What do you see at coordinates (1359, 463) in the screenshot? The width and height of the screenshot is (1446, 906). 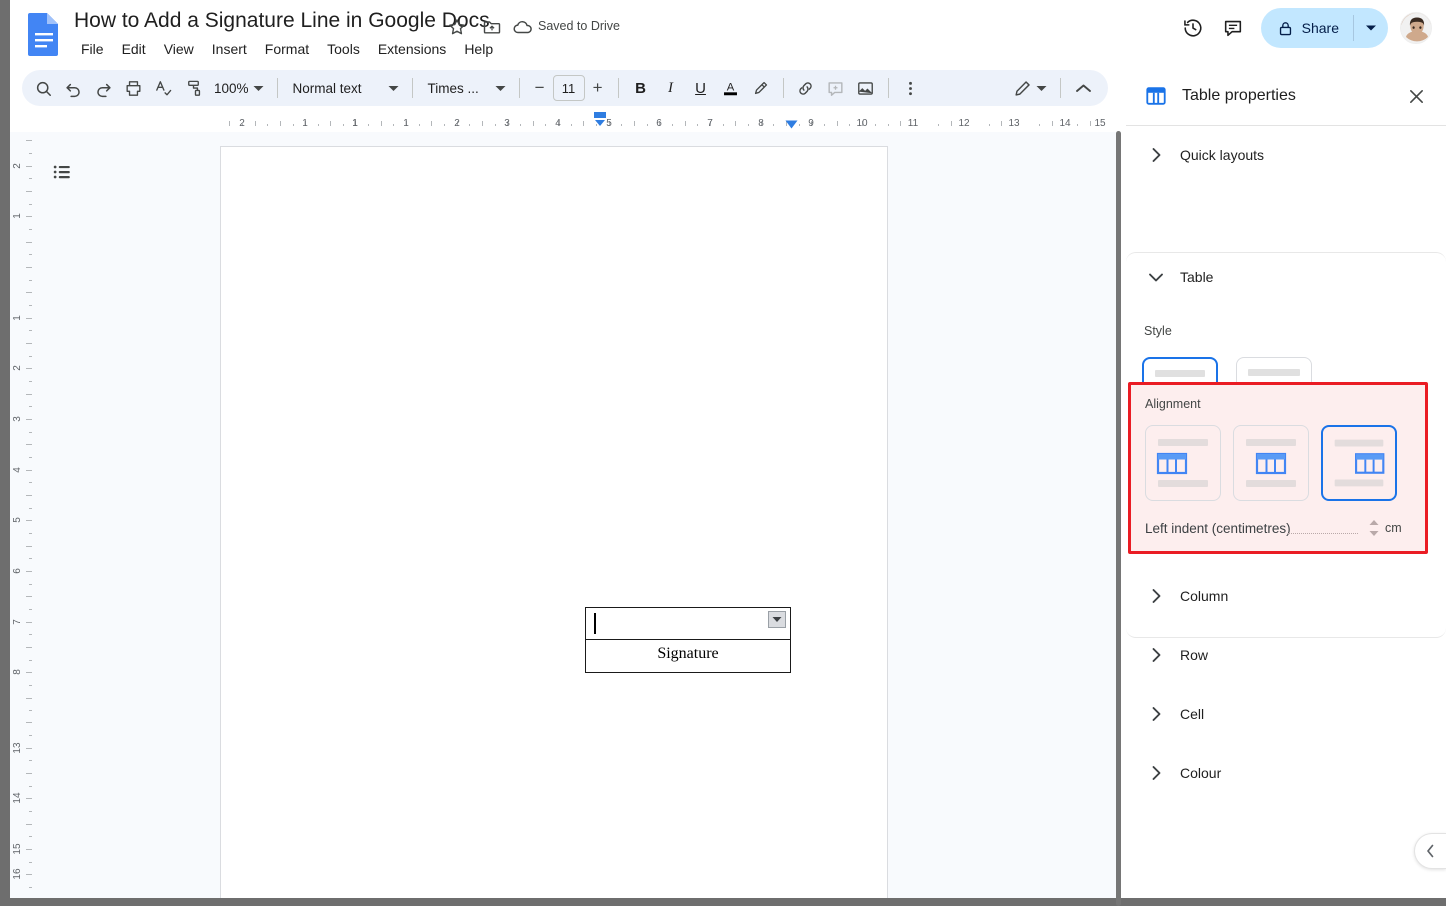 I see `align-right-option` at bounding box center [1359, 463].